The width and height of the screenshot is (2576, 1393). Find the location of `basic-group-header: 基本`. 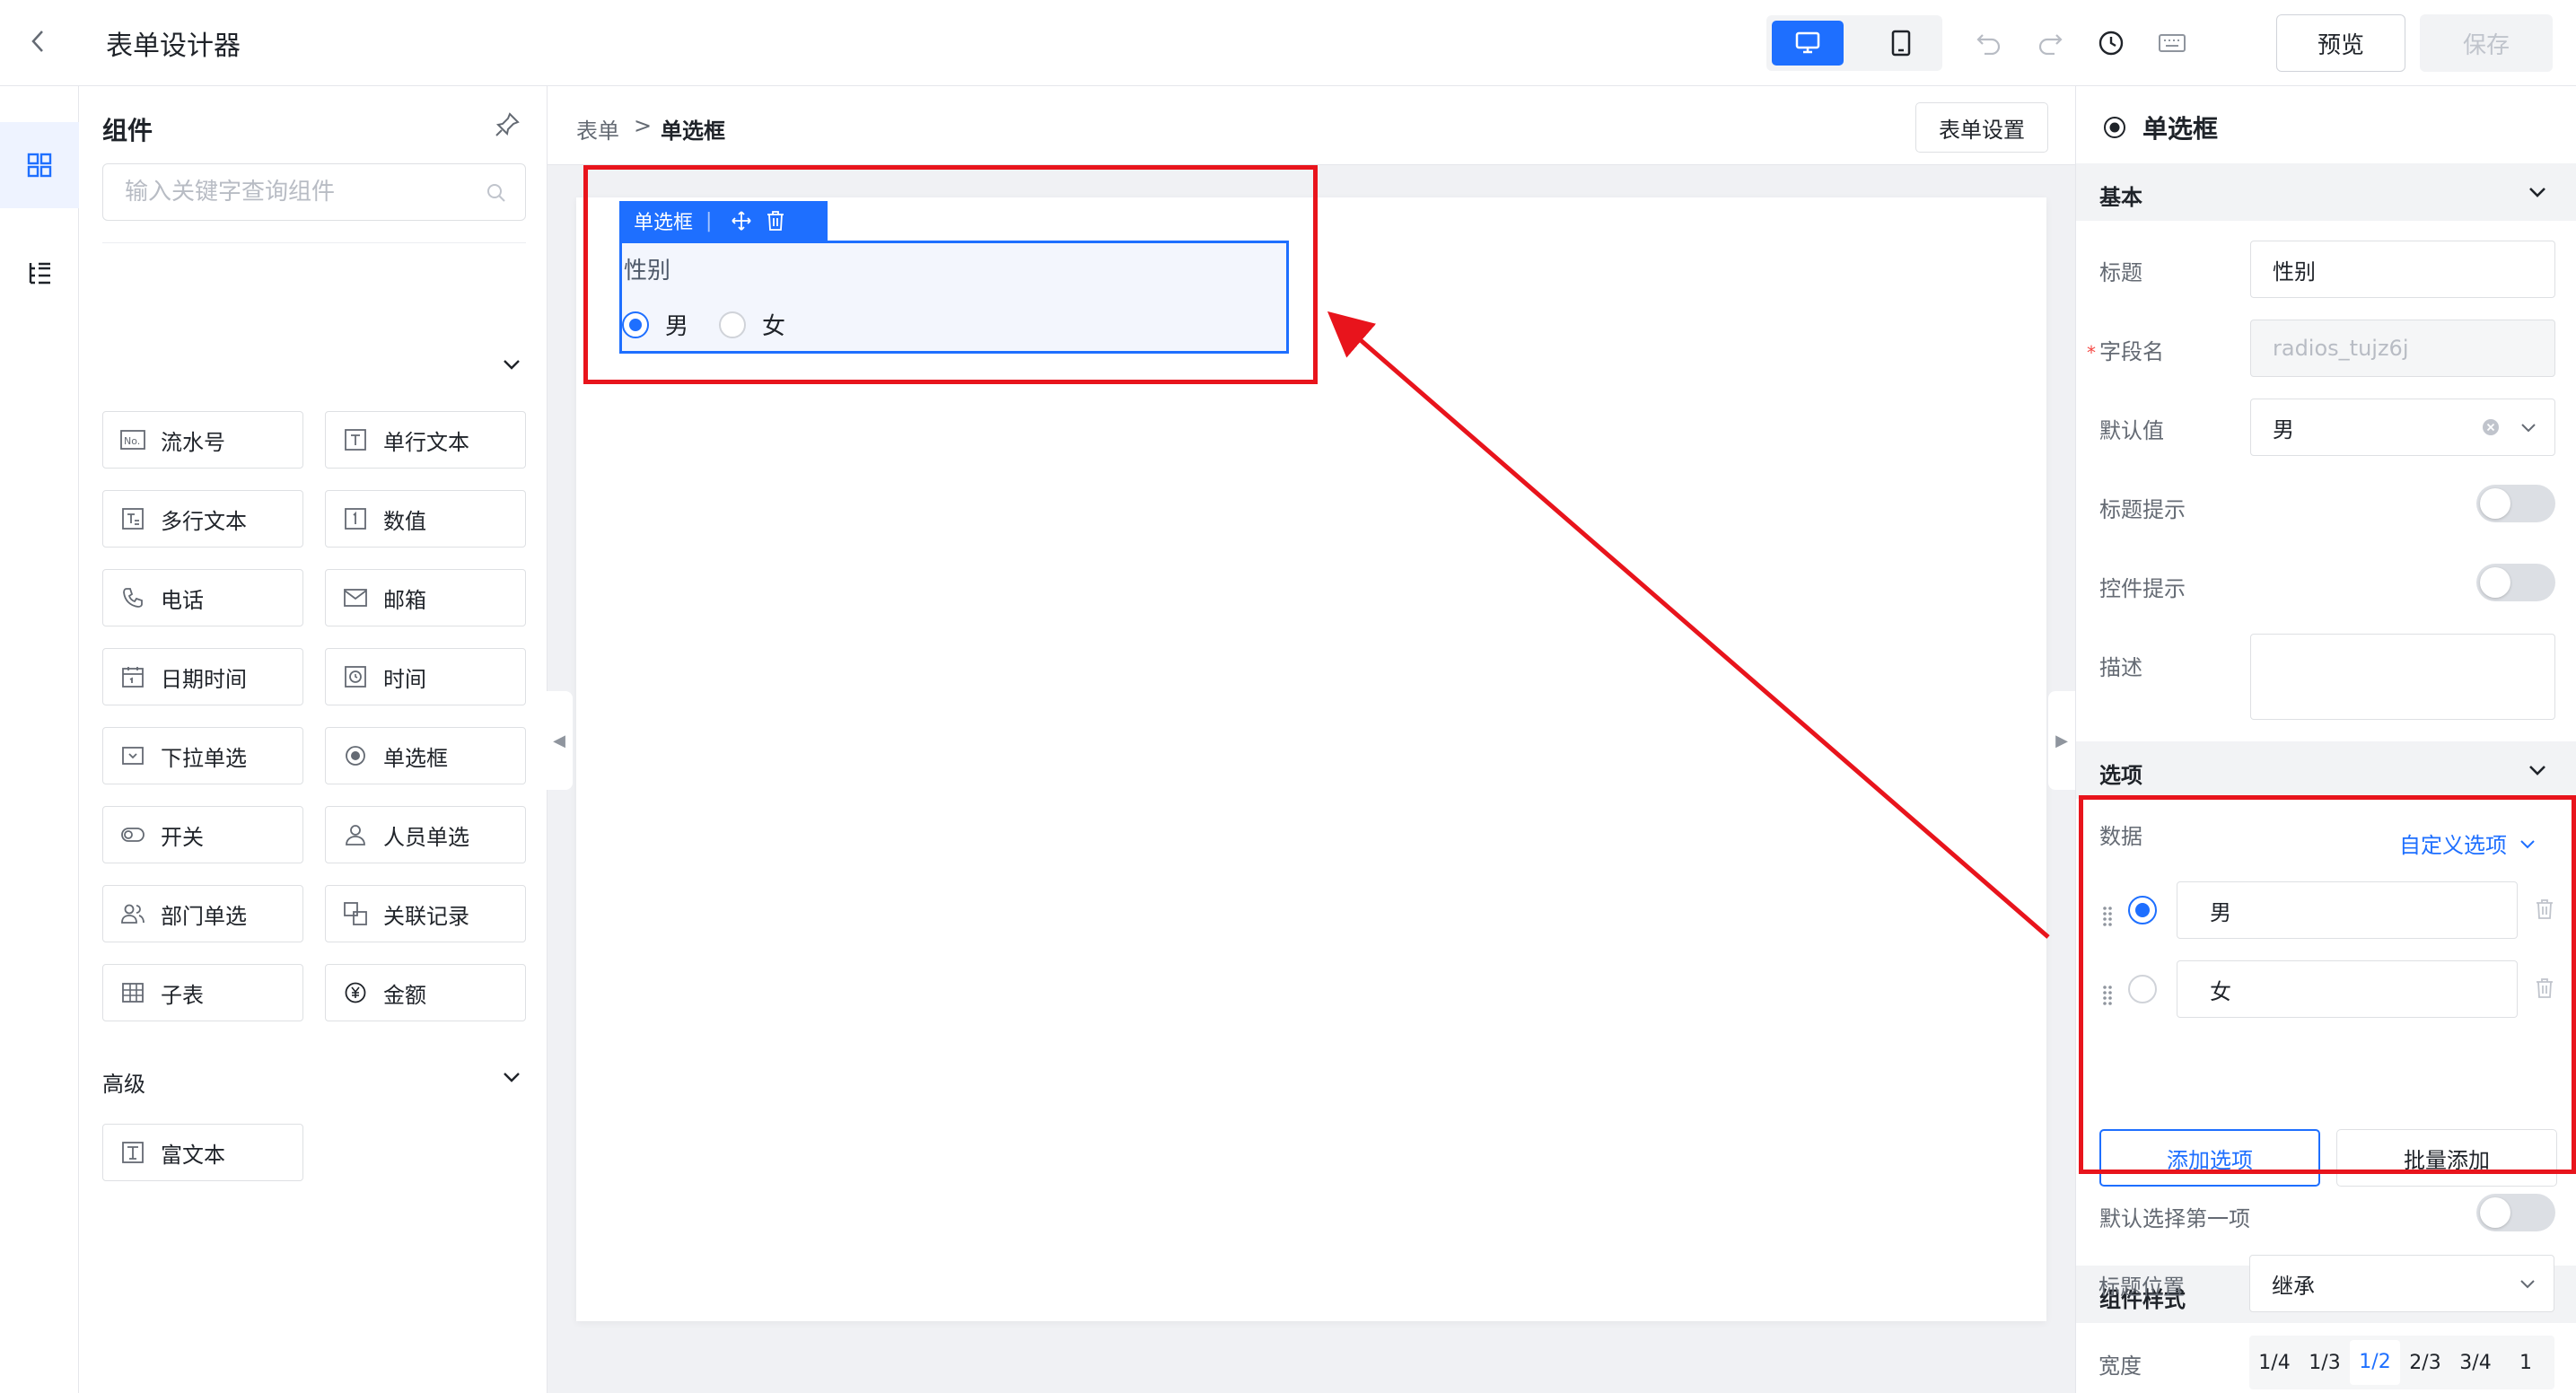

basic-group-header: 基本 is located at coordinates (2326, 192).